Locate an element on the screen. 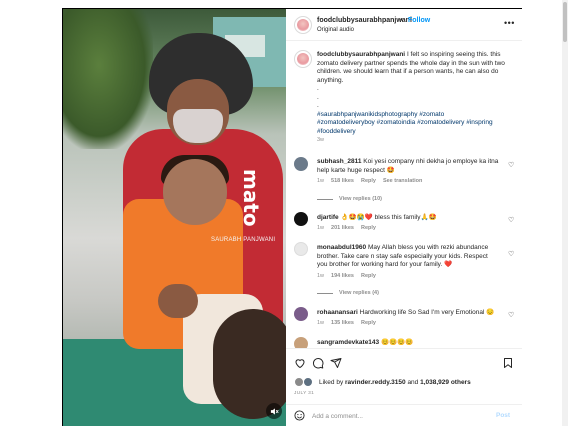  liker-avatar is located at coordinates (308, 382).